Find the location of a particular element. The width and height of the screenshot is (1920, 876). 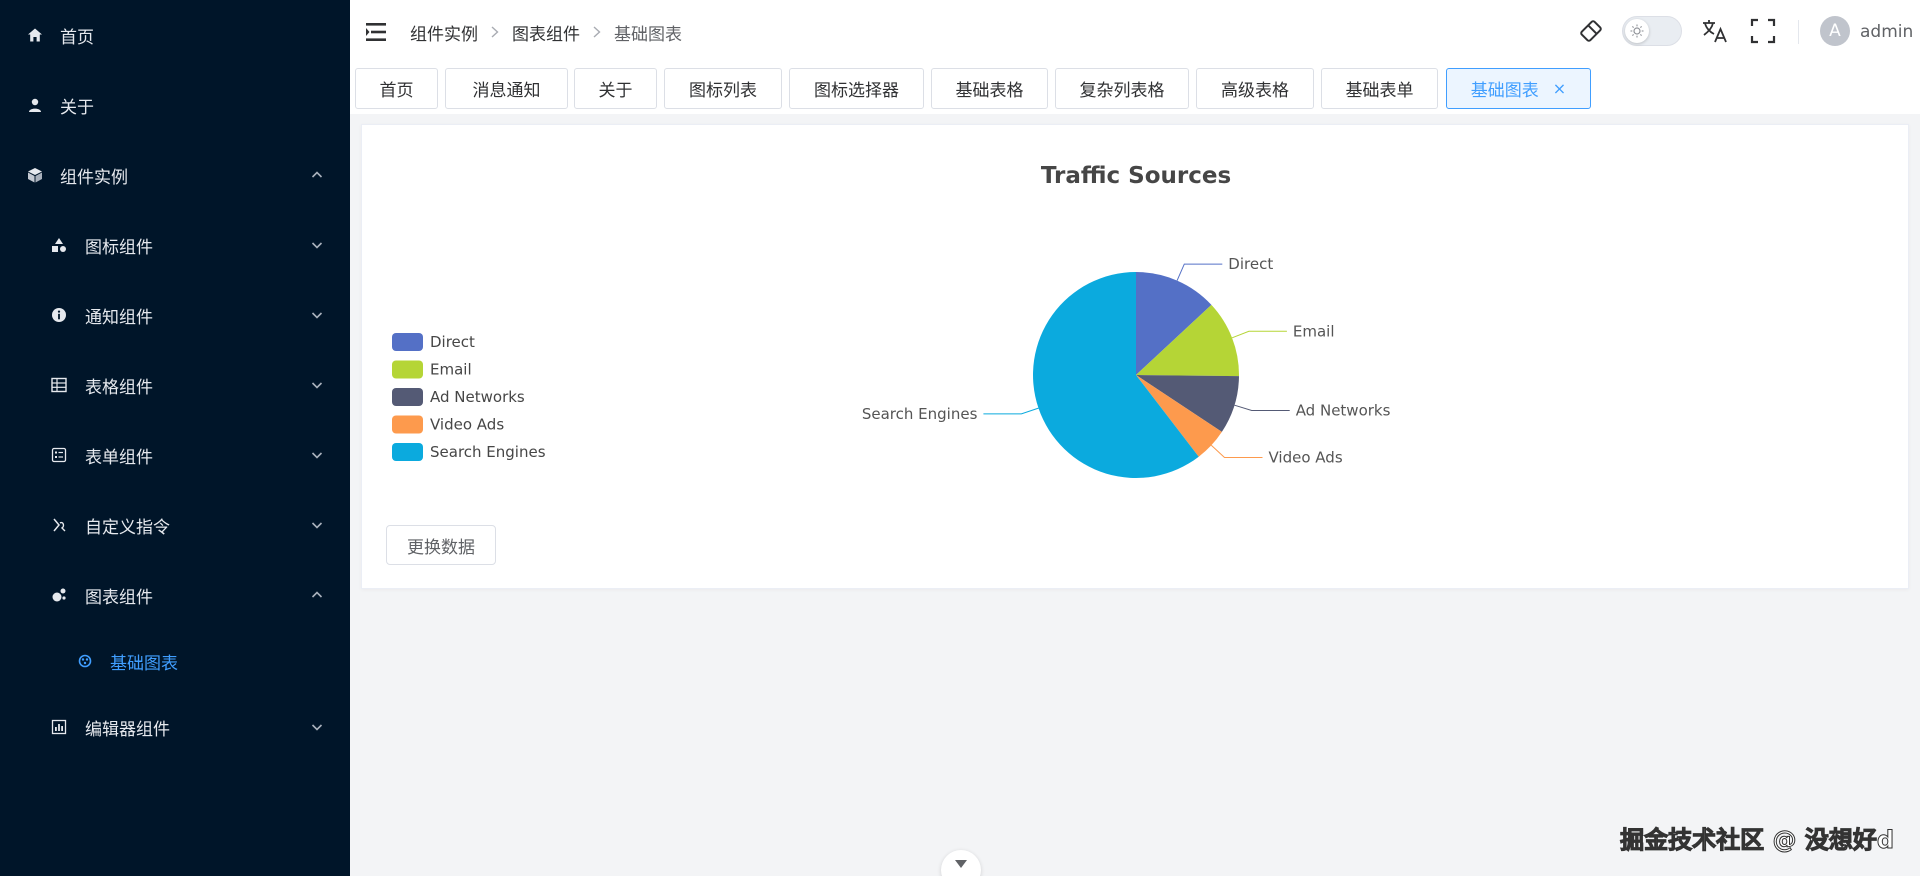

breadcrumb-item: 组件实例 is located at coordinates (444, 32).